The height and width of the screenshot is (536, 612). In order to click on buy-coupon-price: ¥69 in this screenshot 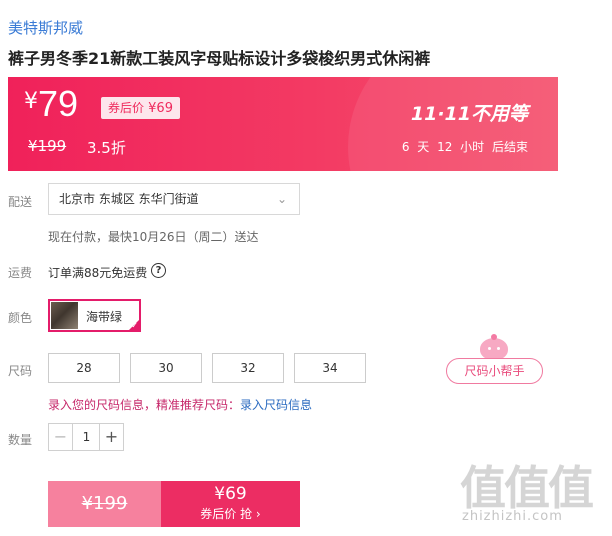, I will do `click(230, 494)`.